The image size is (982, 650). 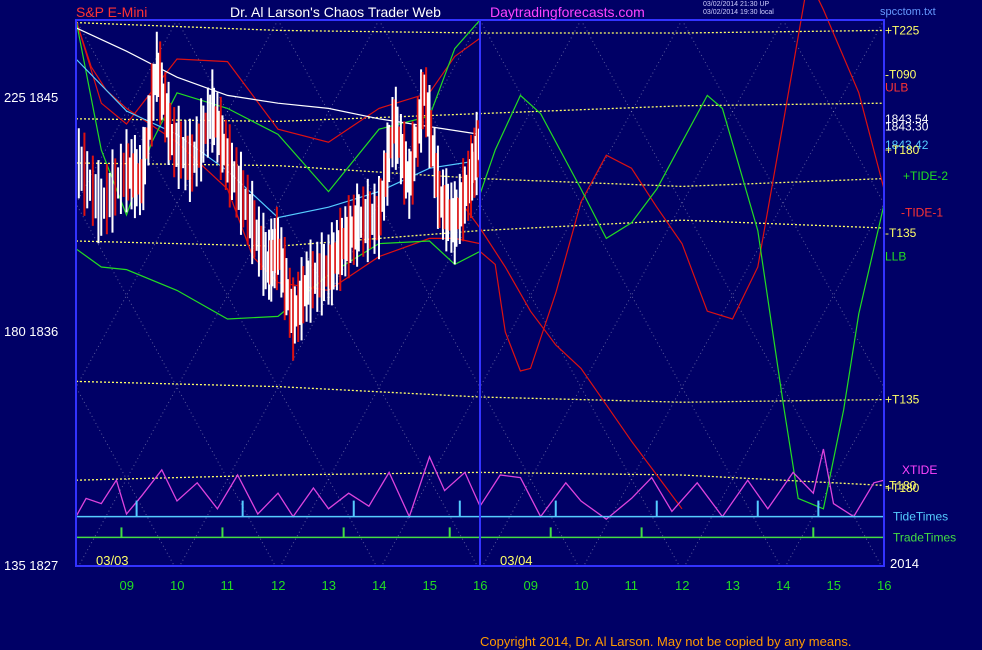 I want to click on timestamp-2: 03/02/2014 19:30 local, so click(x=738, y=12).